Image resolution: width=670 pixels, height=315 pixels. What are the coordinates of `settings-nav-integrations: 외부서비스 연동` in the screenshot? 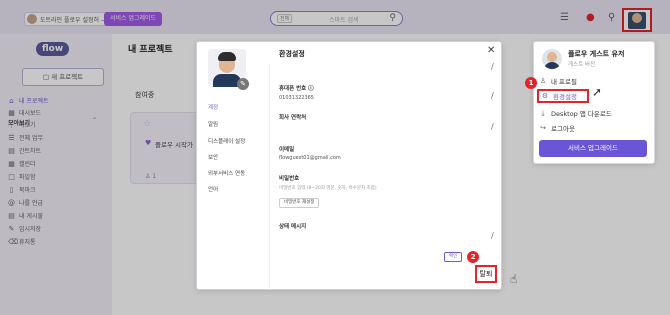 It's located at (226, 173).